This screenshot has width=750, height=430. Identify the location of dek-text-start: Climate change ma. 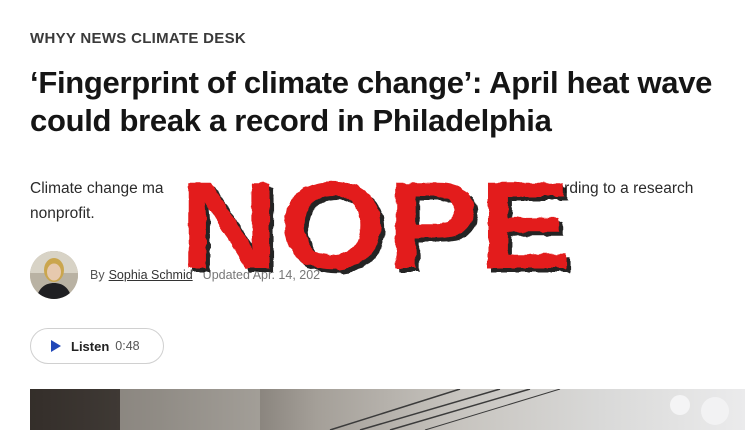
(97, 188).